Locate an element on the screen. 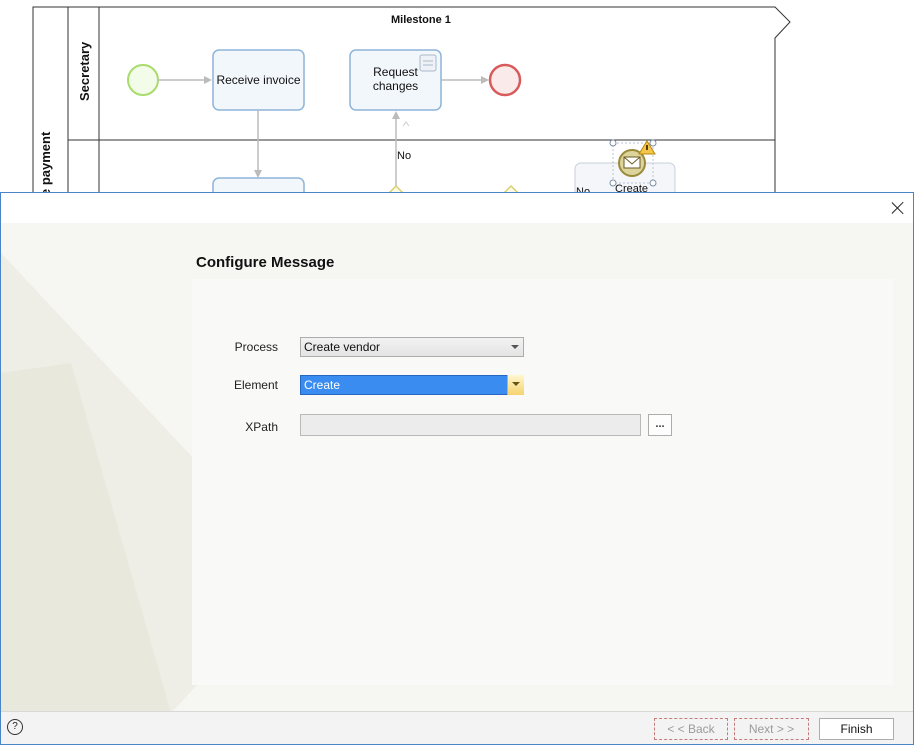 The height and width of the screenshot is (745, 914). milestone-title: Milestone 1 is located at coordinates (421, 20).